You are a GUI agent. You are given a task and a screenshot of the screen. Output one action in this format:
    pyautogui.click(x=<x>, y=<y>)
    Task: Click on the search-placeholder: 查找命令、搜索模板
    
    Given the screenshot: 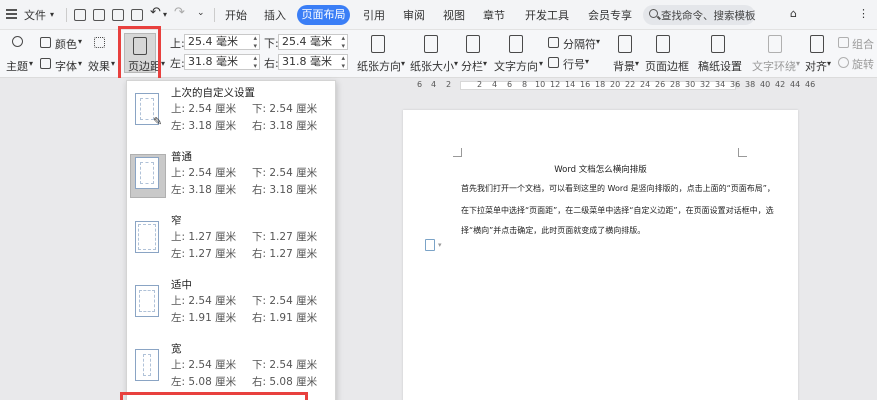 What is the action you would take?
    pyautogui.click(x=708, y=16)
    